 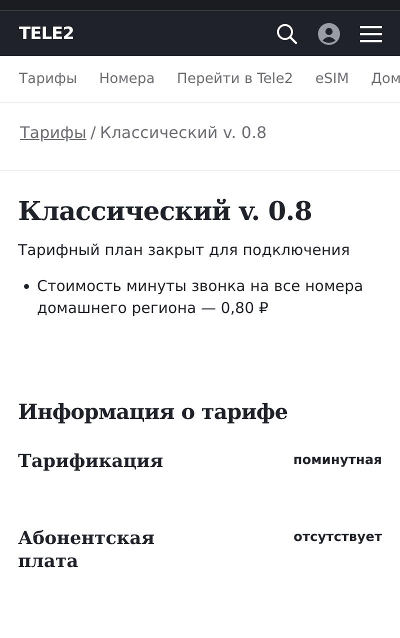 What do you see at coordinates (371, 33) in the screenshot?
I see `menu-icon` at bounding box center [371, 33].